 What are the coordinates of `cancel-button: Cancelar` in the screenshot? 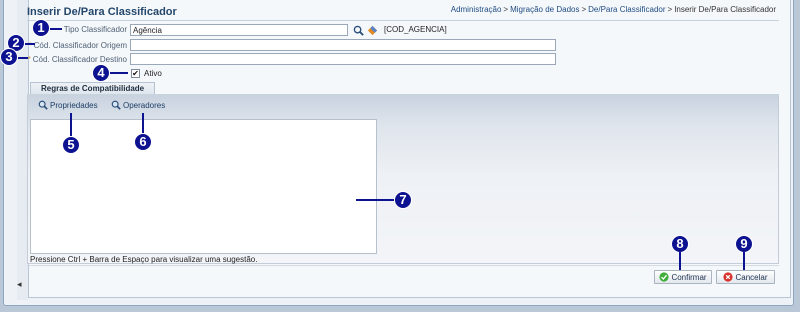 It's located at (745, 277).